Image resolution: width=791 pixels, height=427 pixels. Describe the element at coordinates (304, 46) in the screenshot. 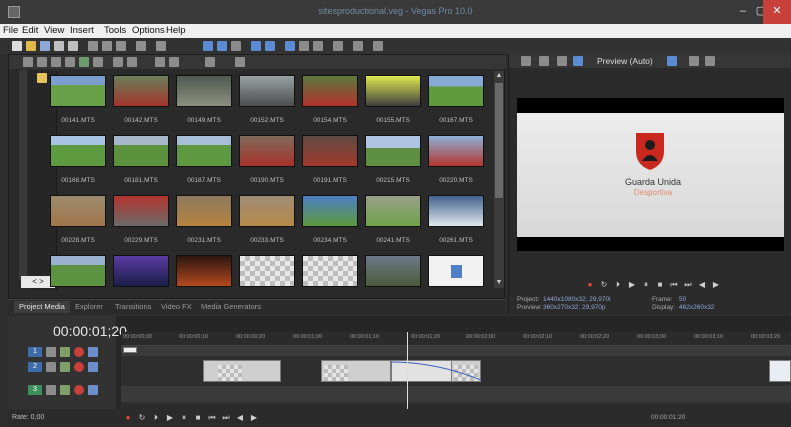

I see `lock-envelopes-icon` at that location.